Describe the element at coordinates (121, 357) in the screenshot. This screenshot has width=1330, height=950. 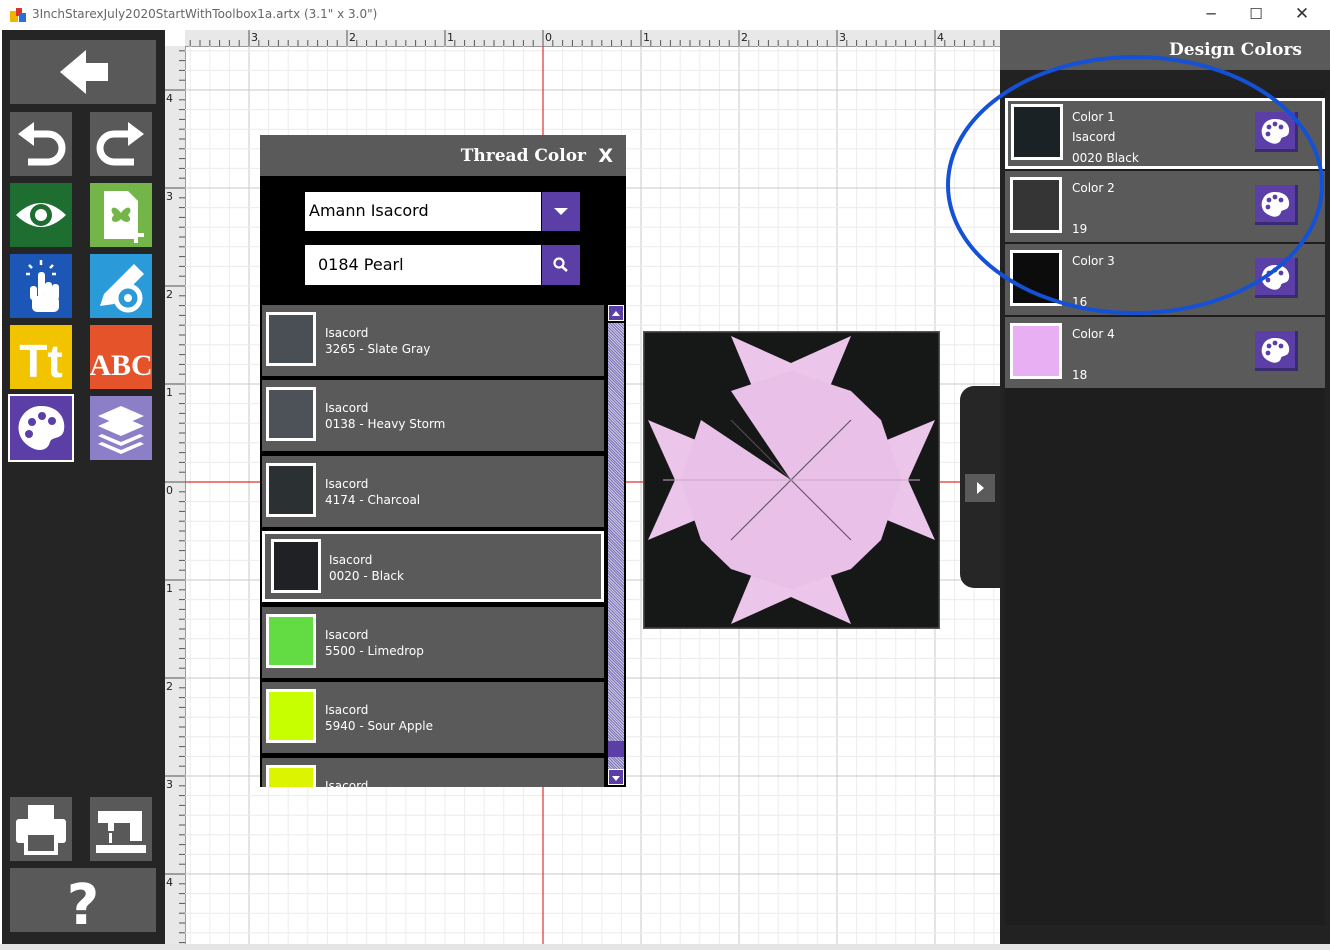
I see `monogram-button: ABC` at that location.